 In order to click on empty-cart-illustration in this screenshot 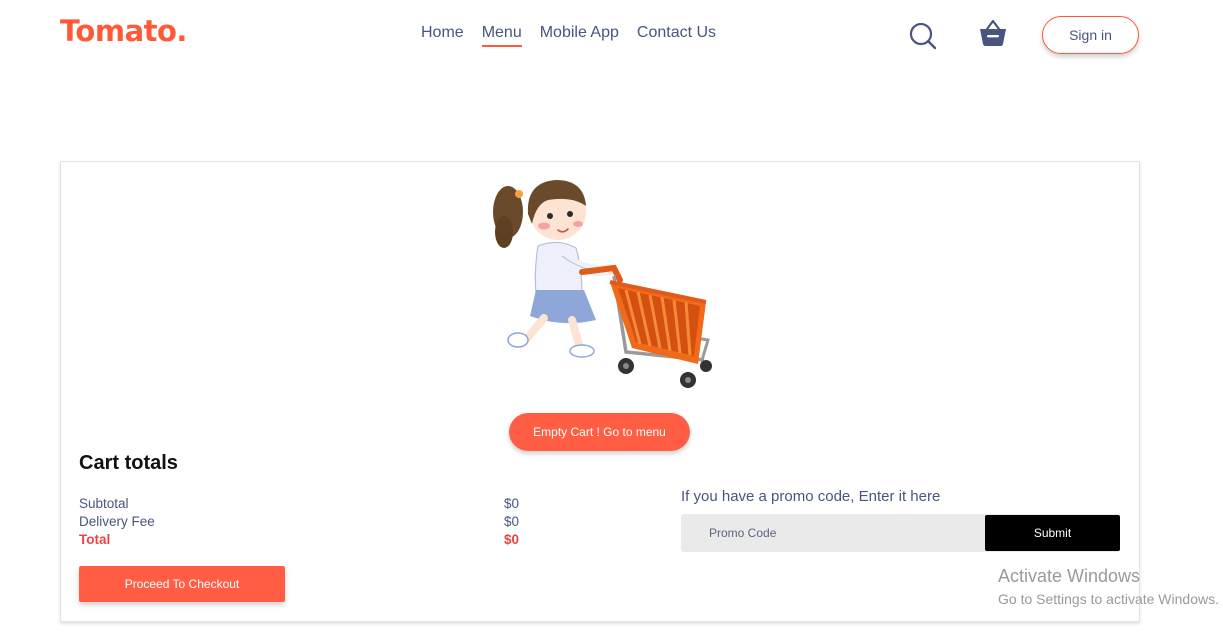, I will do `click(602, 284)`.